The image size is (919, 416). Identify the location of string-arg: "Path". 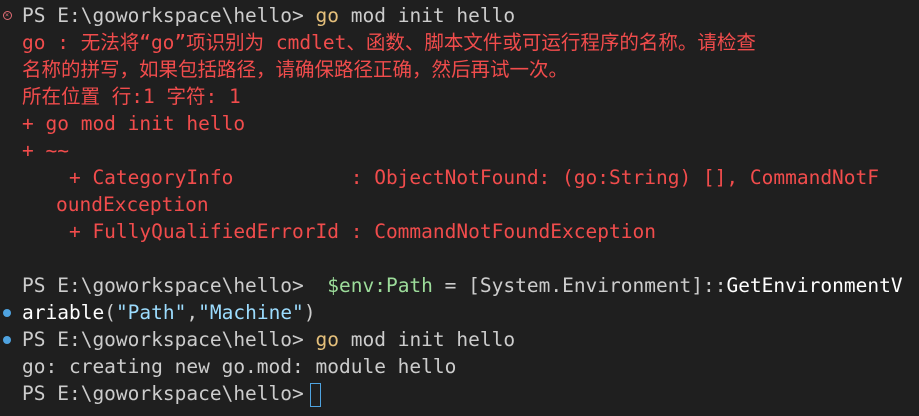
(151, 312).